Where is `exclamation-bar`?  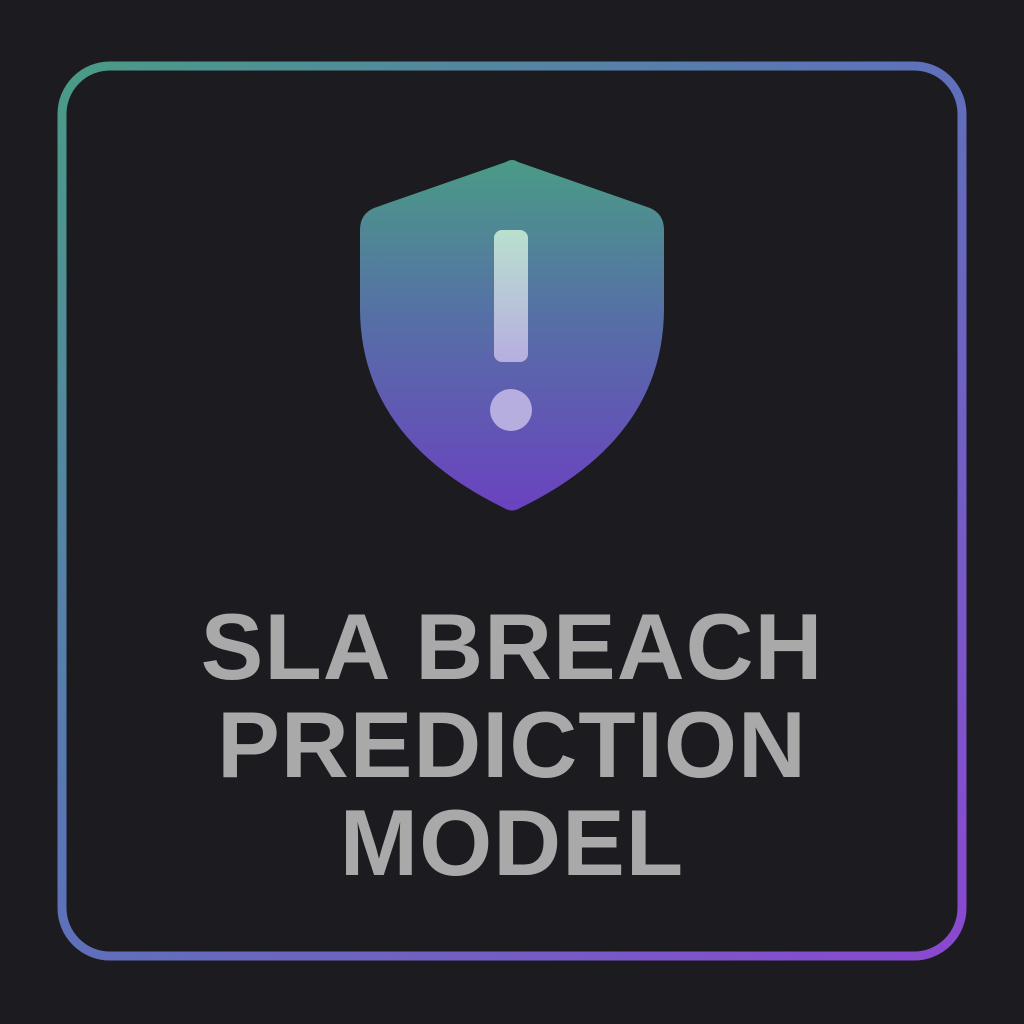
exclamation-bar is located at coordinates (511, 296).